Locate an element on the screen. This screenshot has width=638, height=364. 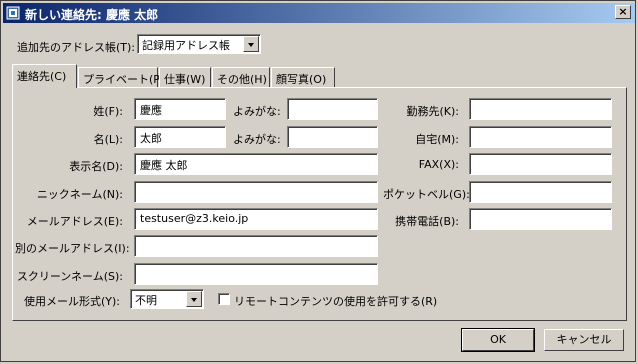
home-phone-label: 自宅(M): is located at coordinates (437, 139).